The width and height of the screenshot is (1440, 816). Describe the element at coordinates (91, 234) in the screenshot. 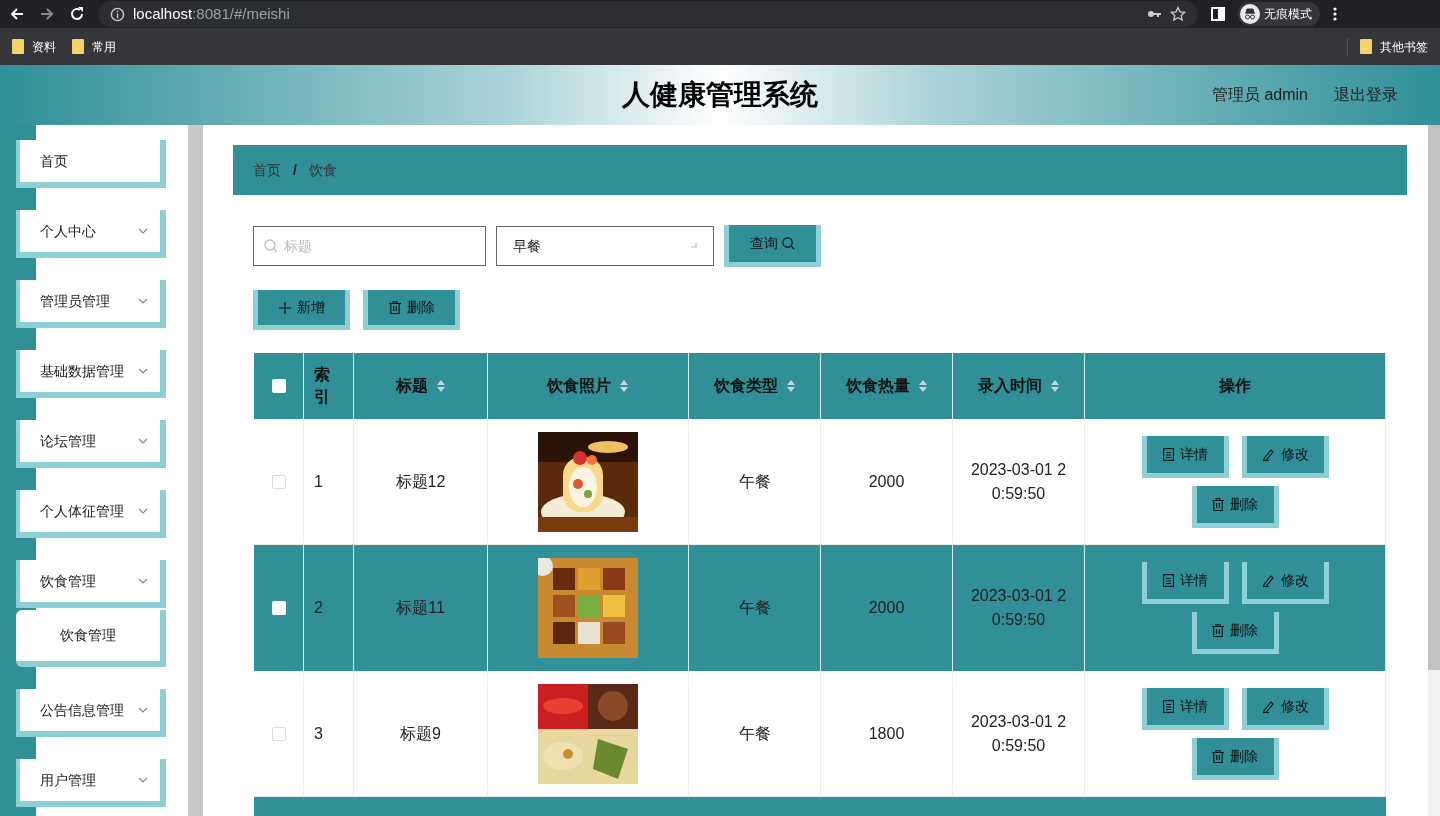

I see `sidebar-item: 个人中心` at that location.